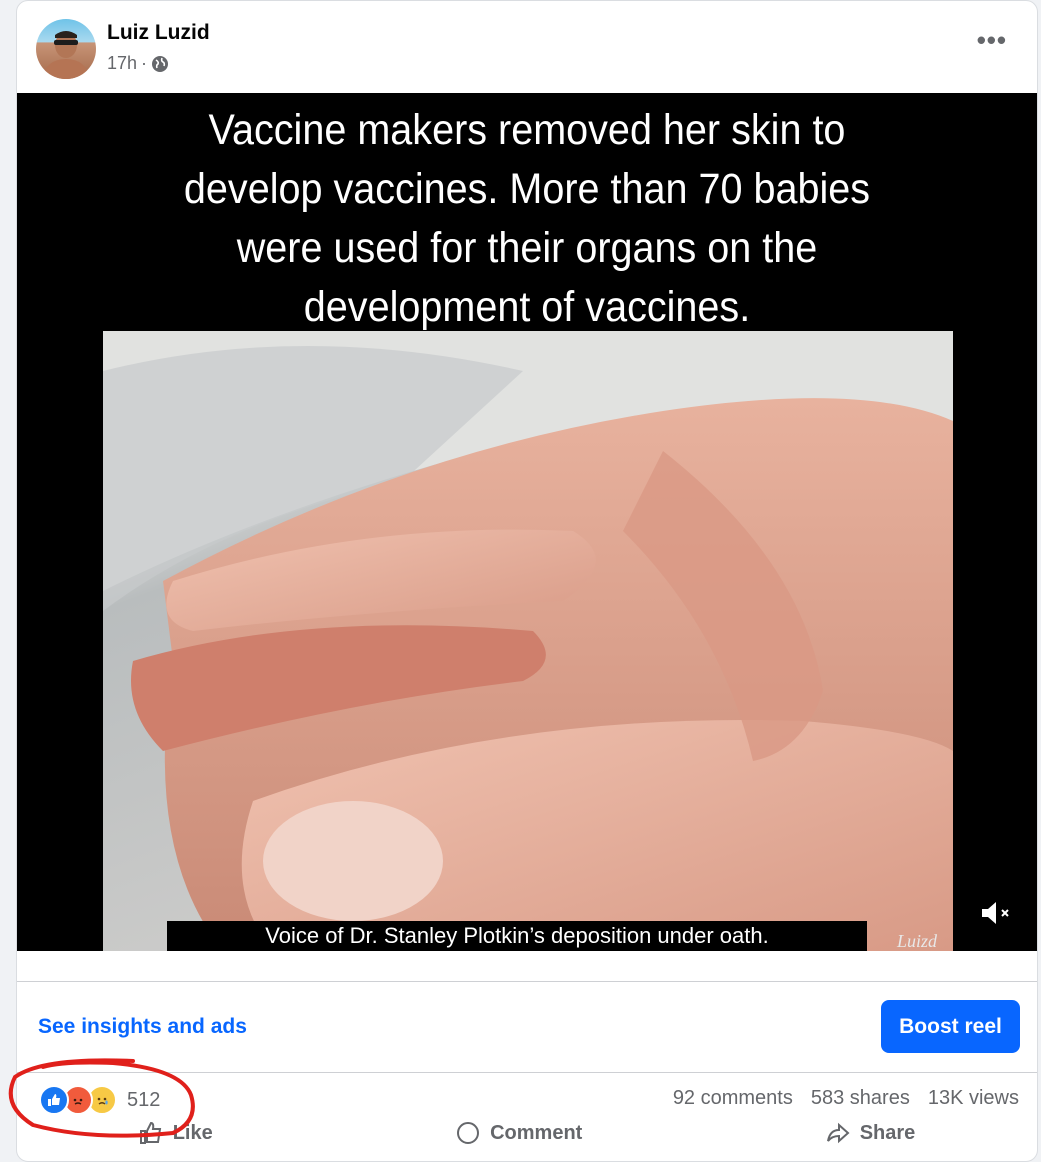 The height and width of the screenshot is (1162, 1041). Describe the element at coordinates (144, 1099) in the screenshot. I see `reaction-count: 512` at that location.